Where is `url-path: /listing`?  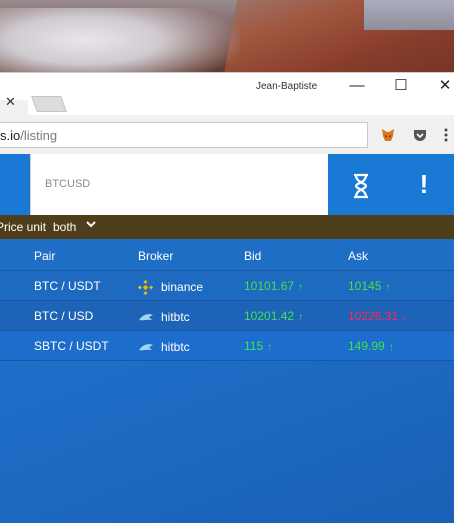
url-path: /listing is located at coordinates (39, 135).